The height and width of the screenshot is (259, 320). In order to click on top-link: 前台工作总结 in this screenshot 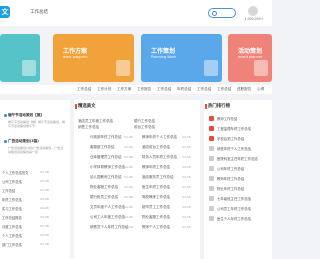, I will do `click(144, 127)`.